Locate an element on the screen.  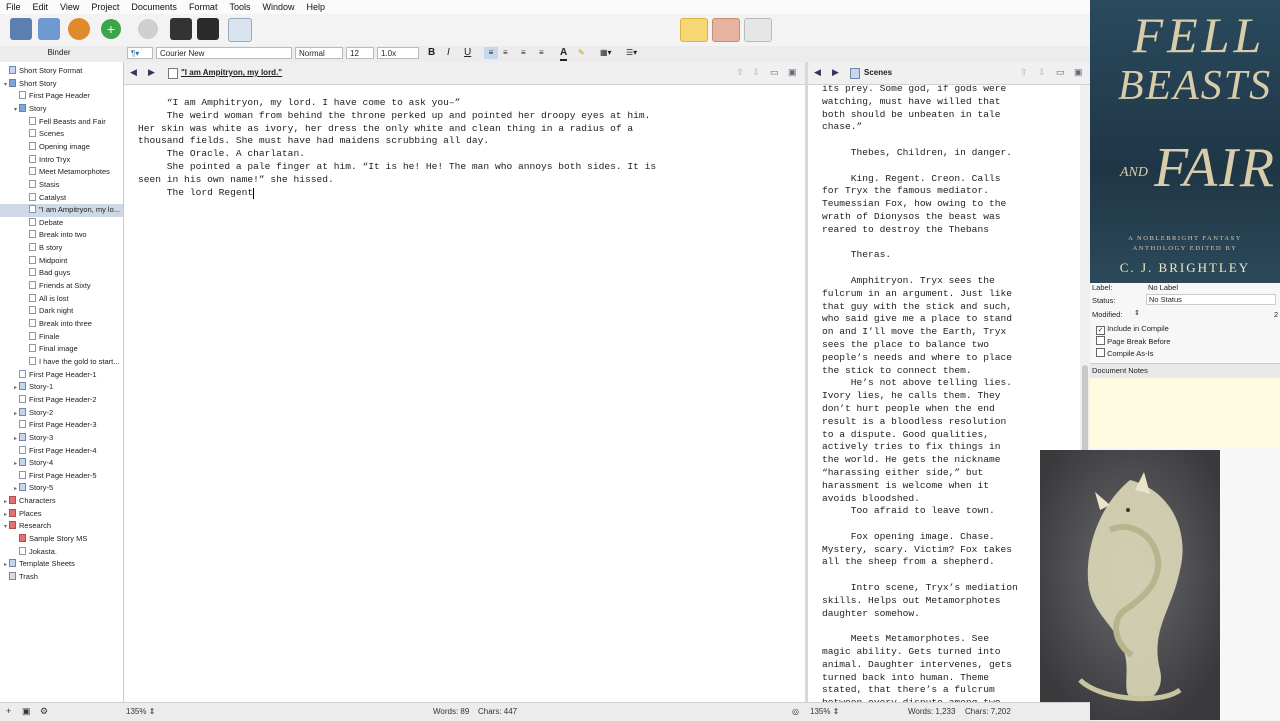
full-screen-icon is located at coordinates (208, 29).